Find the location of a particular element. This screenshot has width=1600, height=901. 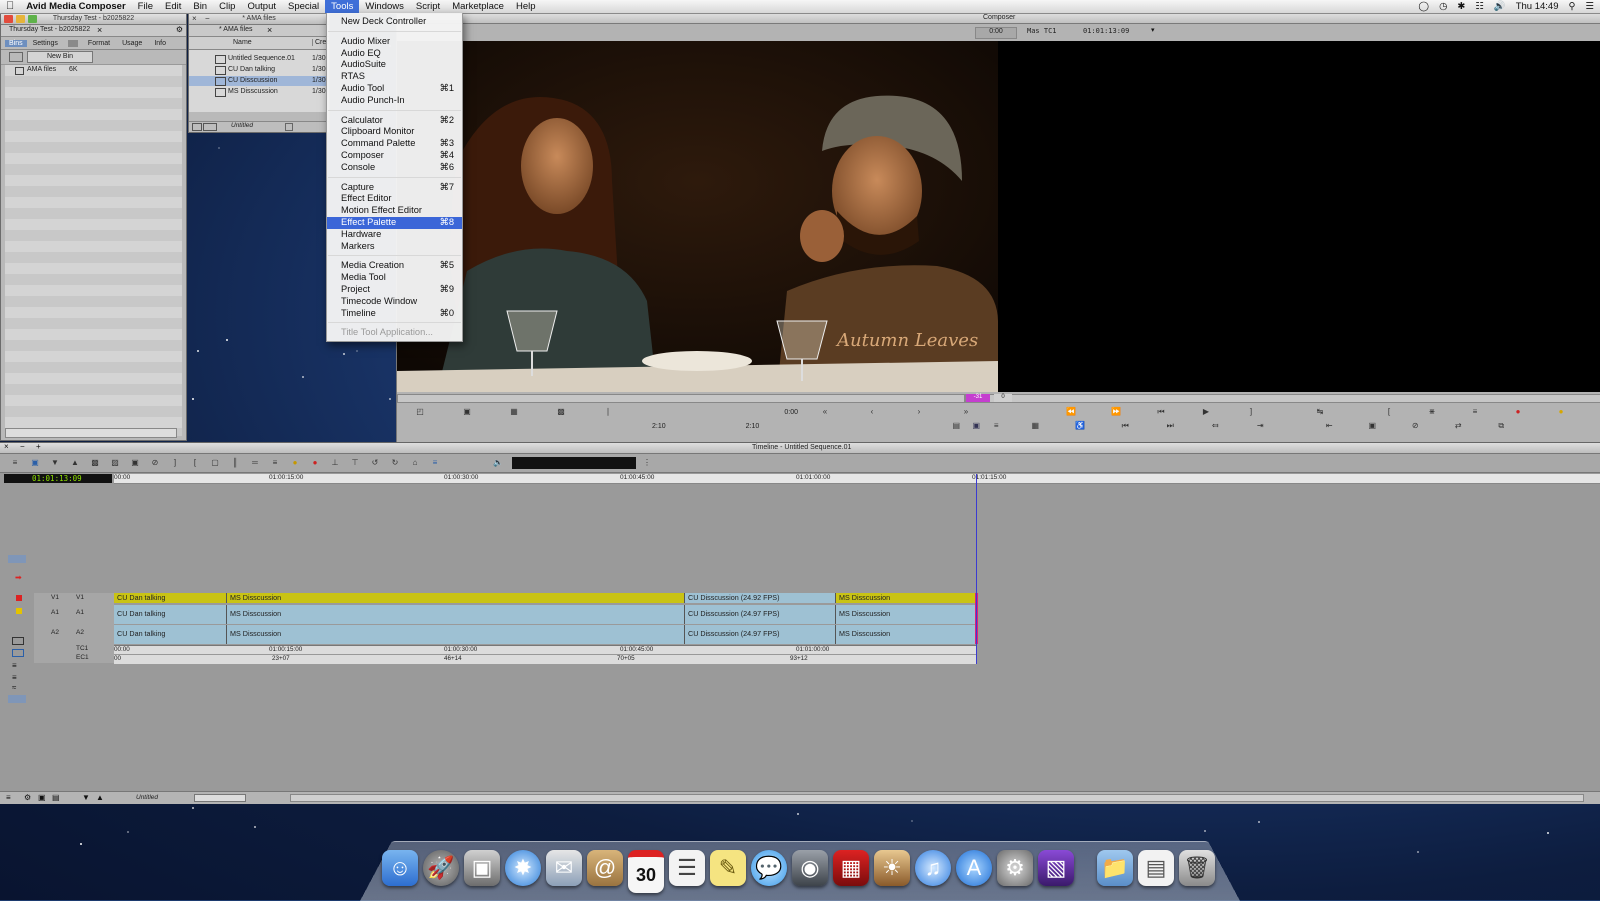

table-row: CU Dan talking 1/30 is located at coordinates (258, 70).